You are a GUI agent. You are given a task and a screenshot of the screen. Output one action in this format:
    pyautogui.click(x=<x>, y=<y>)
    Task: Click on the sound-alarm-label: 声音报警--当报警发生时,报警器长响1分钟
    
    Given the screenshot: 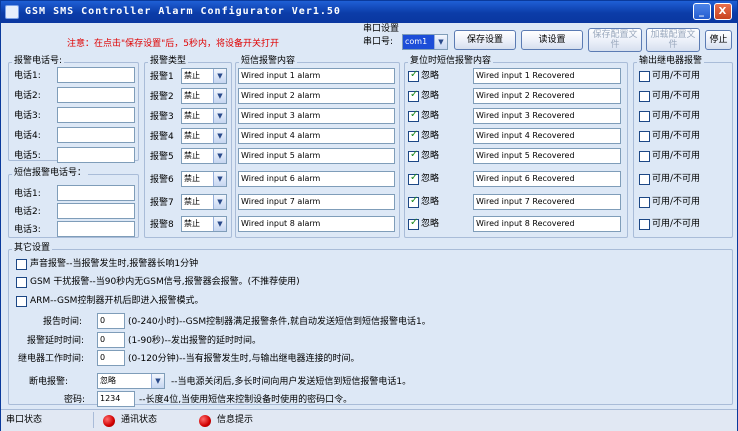 What is the action you would take?
    pyautogui.click(x=114, y=264)
    